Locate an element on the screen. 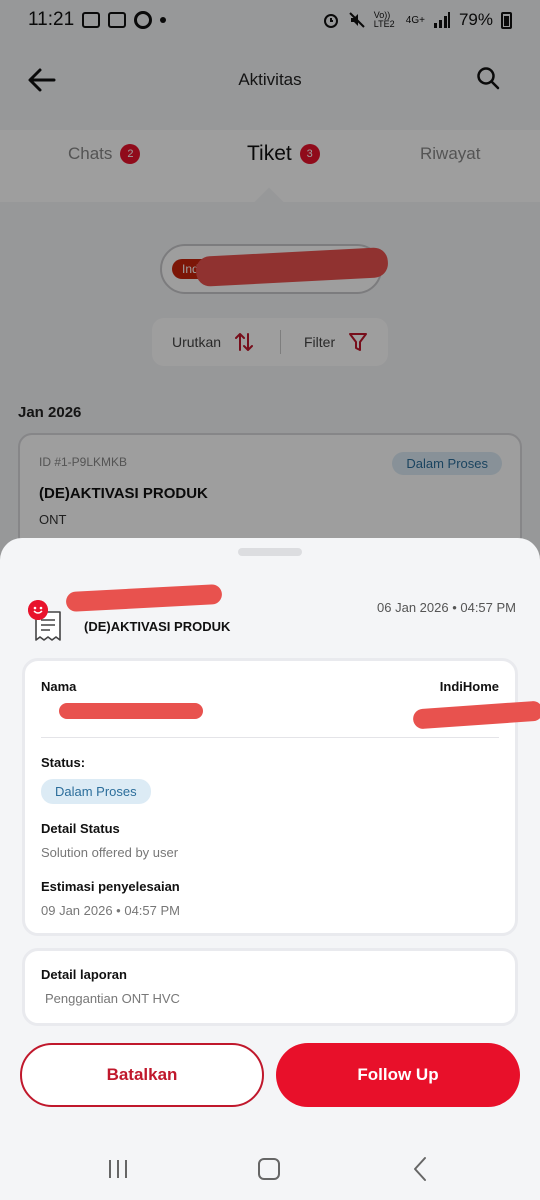 The width and height of the screenshot is (540, 1200). follow-up-button: Follow Up is located at coordinates (398, 1075).